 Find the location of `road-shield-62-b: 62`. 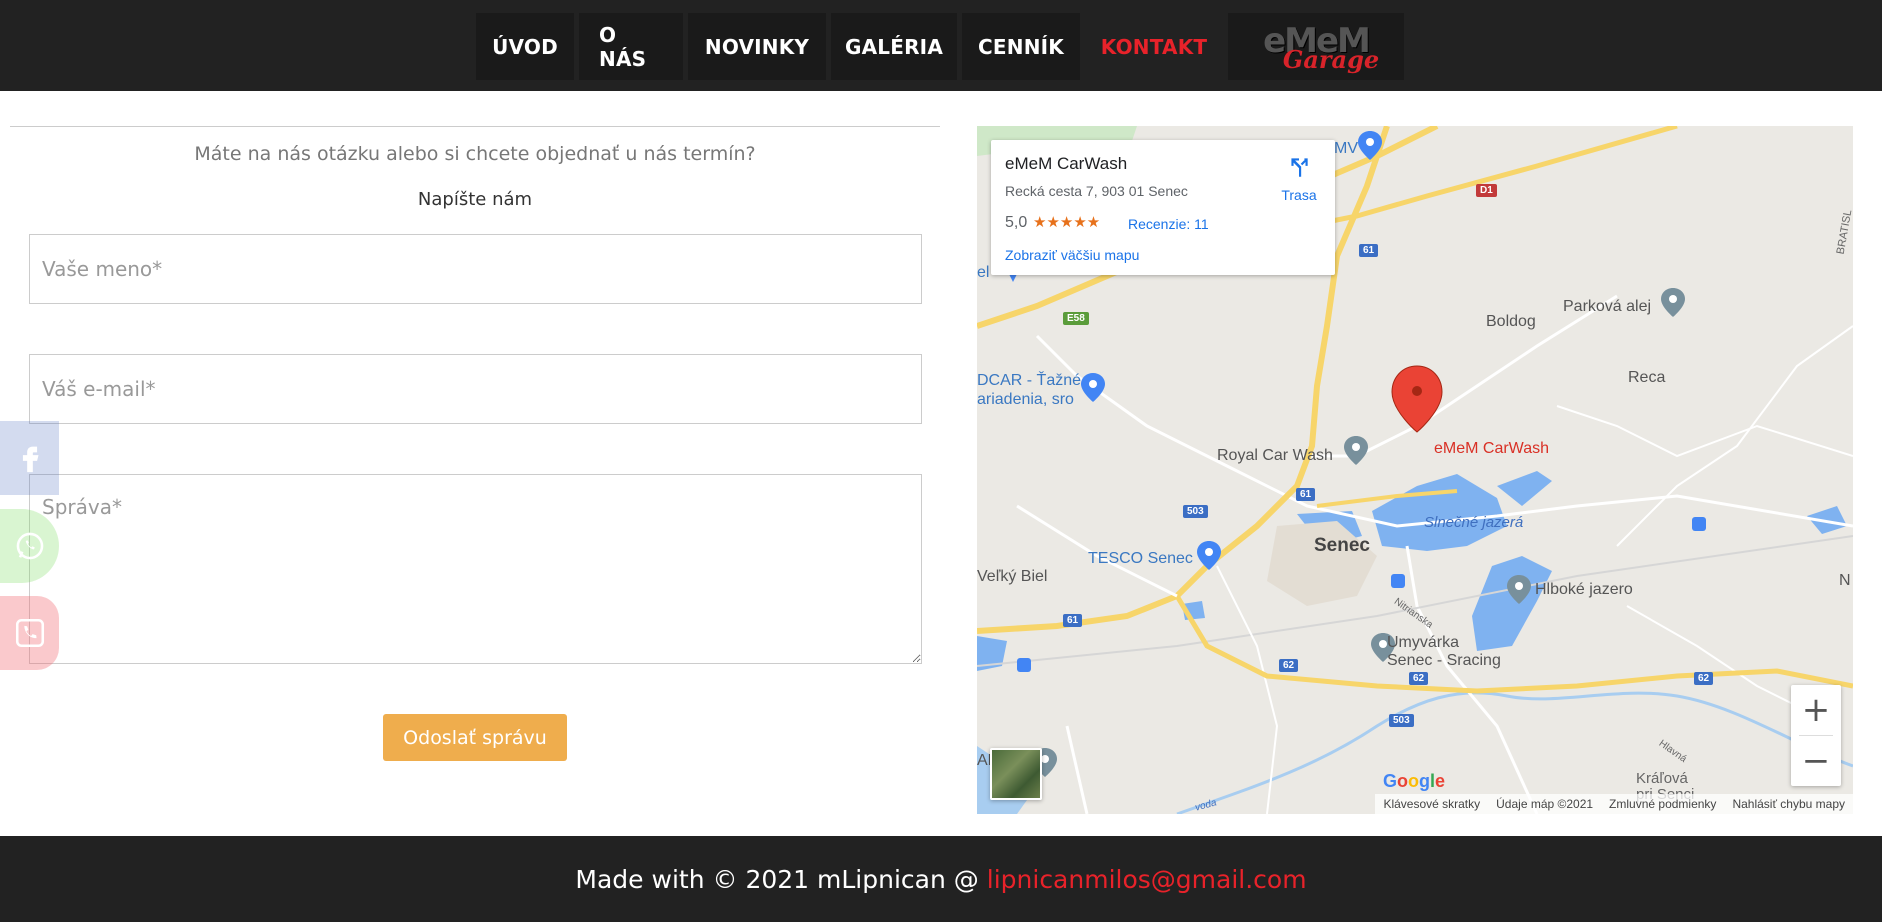

road-shield-62-b: 62 is located at coordinates (1419, 678).